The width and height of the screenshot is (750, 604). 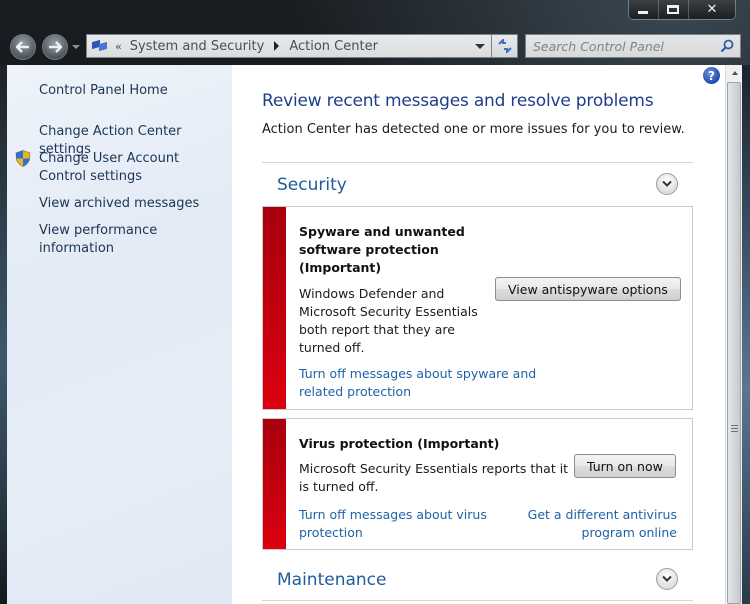 I want to click on maintenance-expand-button, so click(x=667, y=579).